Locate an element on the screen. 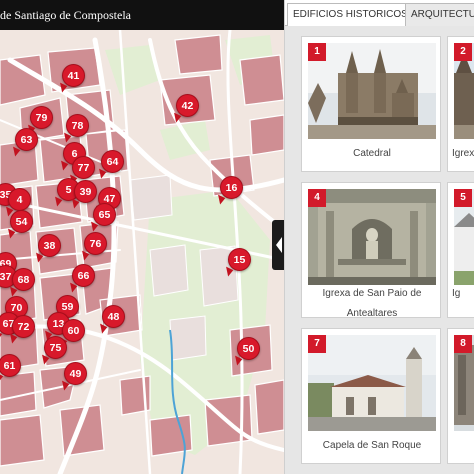 This screenshot has width=474, height=474. map-marker: 76 is located at coordinates (95, 243).